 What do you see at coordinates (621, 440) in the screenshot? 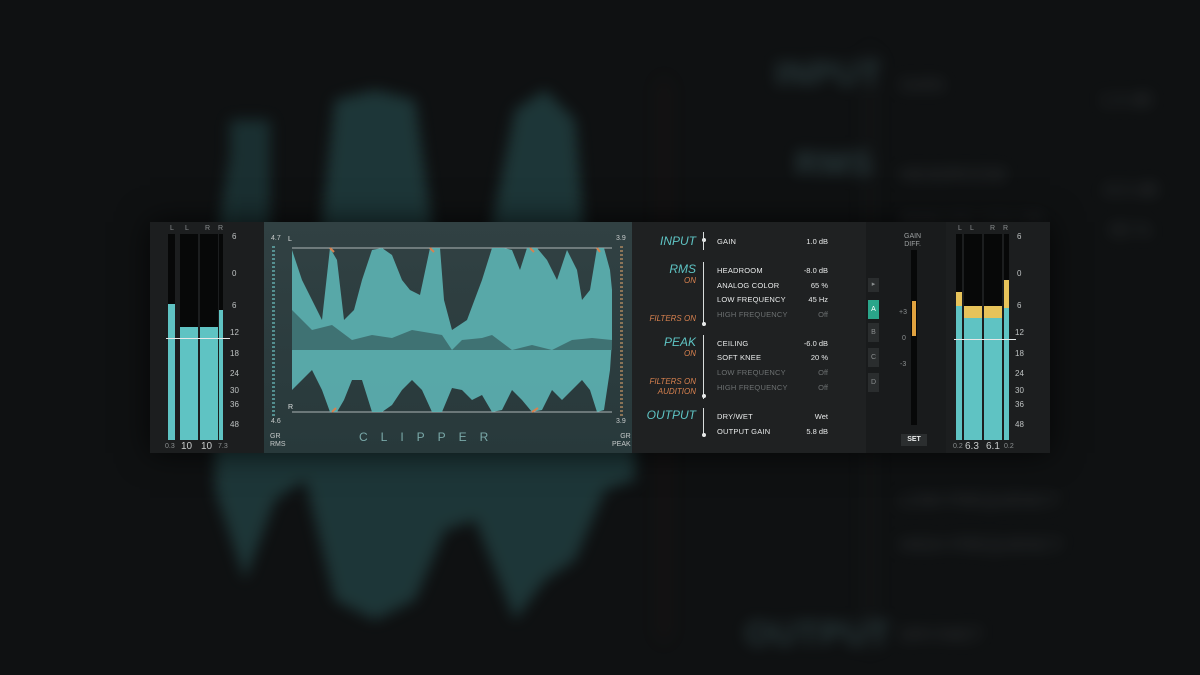
I see `gr-peak-label: GR PEAK` at bounding box center [621, 440].